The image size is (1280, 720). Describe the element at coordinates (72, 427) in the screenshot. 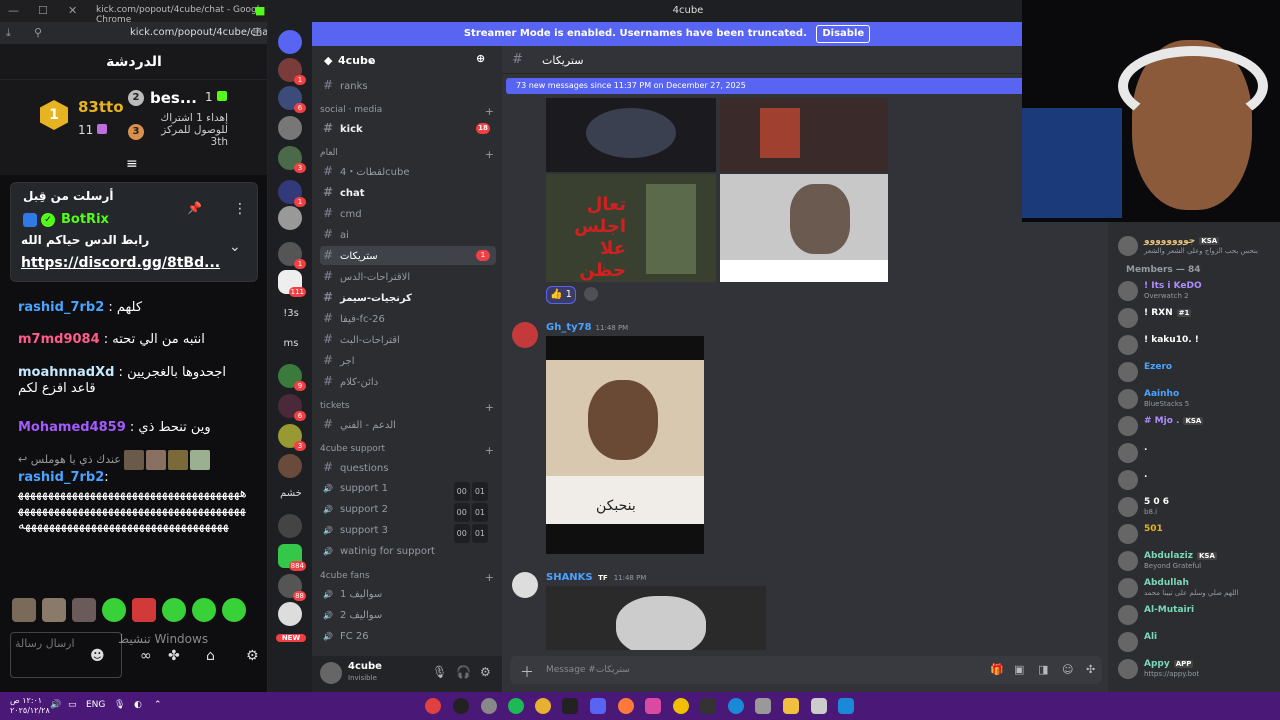

I see `chat-username: Mohamed4859` at that location.